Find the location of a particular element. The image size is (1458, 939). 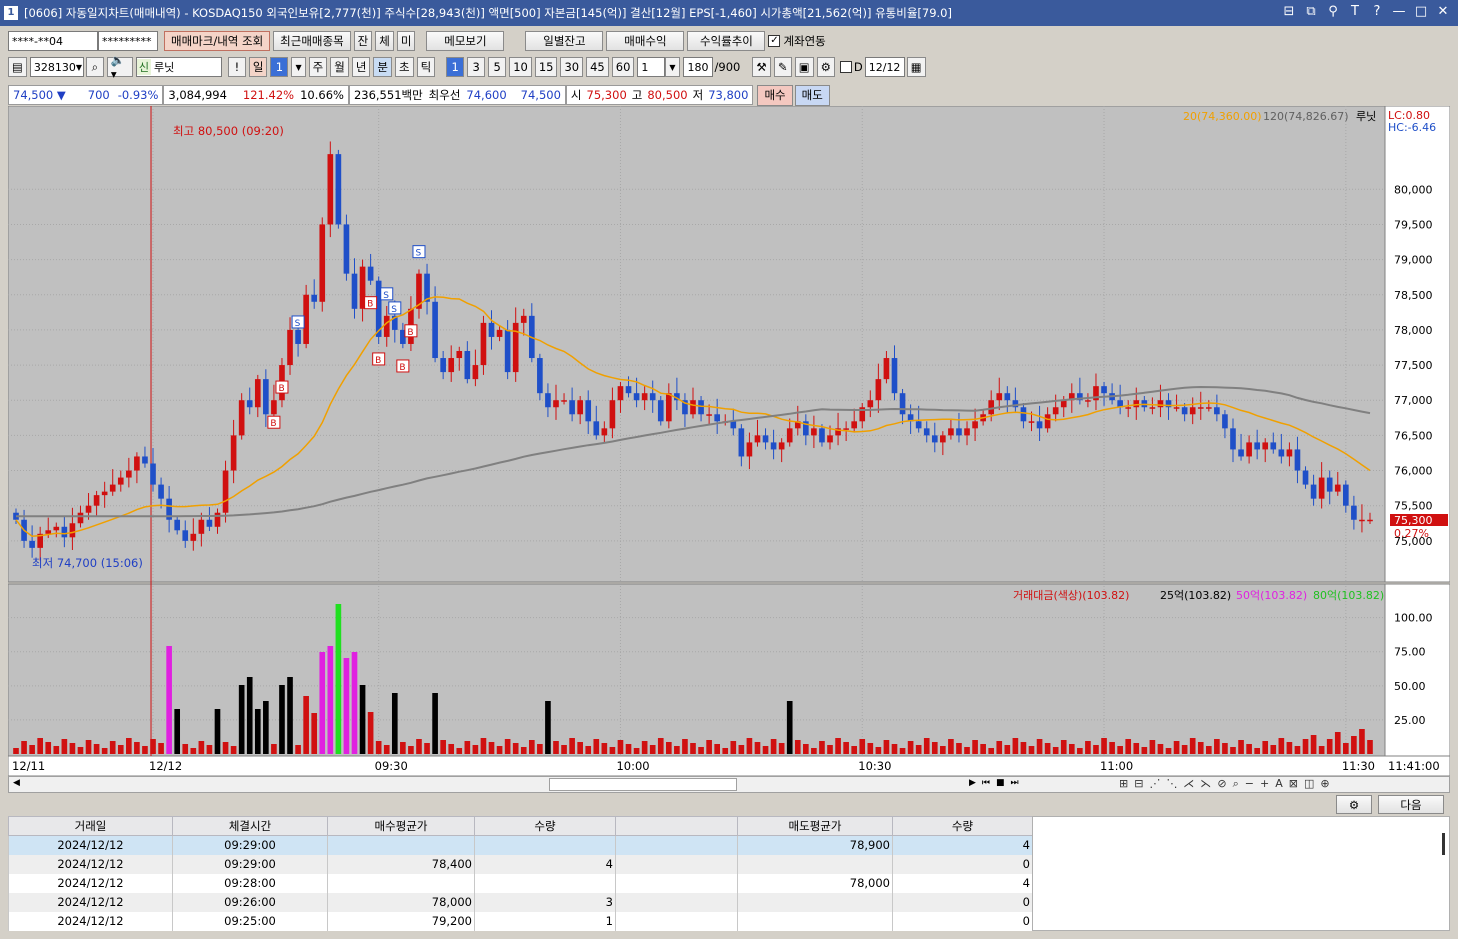

interval-10: 10 is located at coordinates (520, 67).